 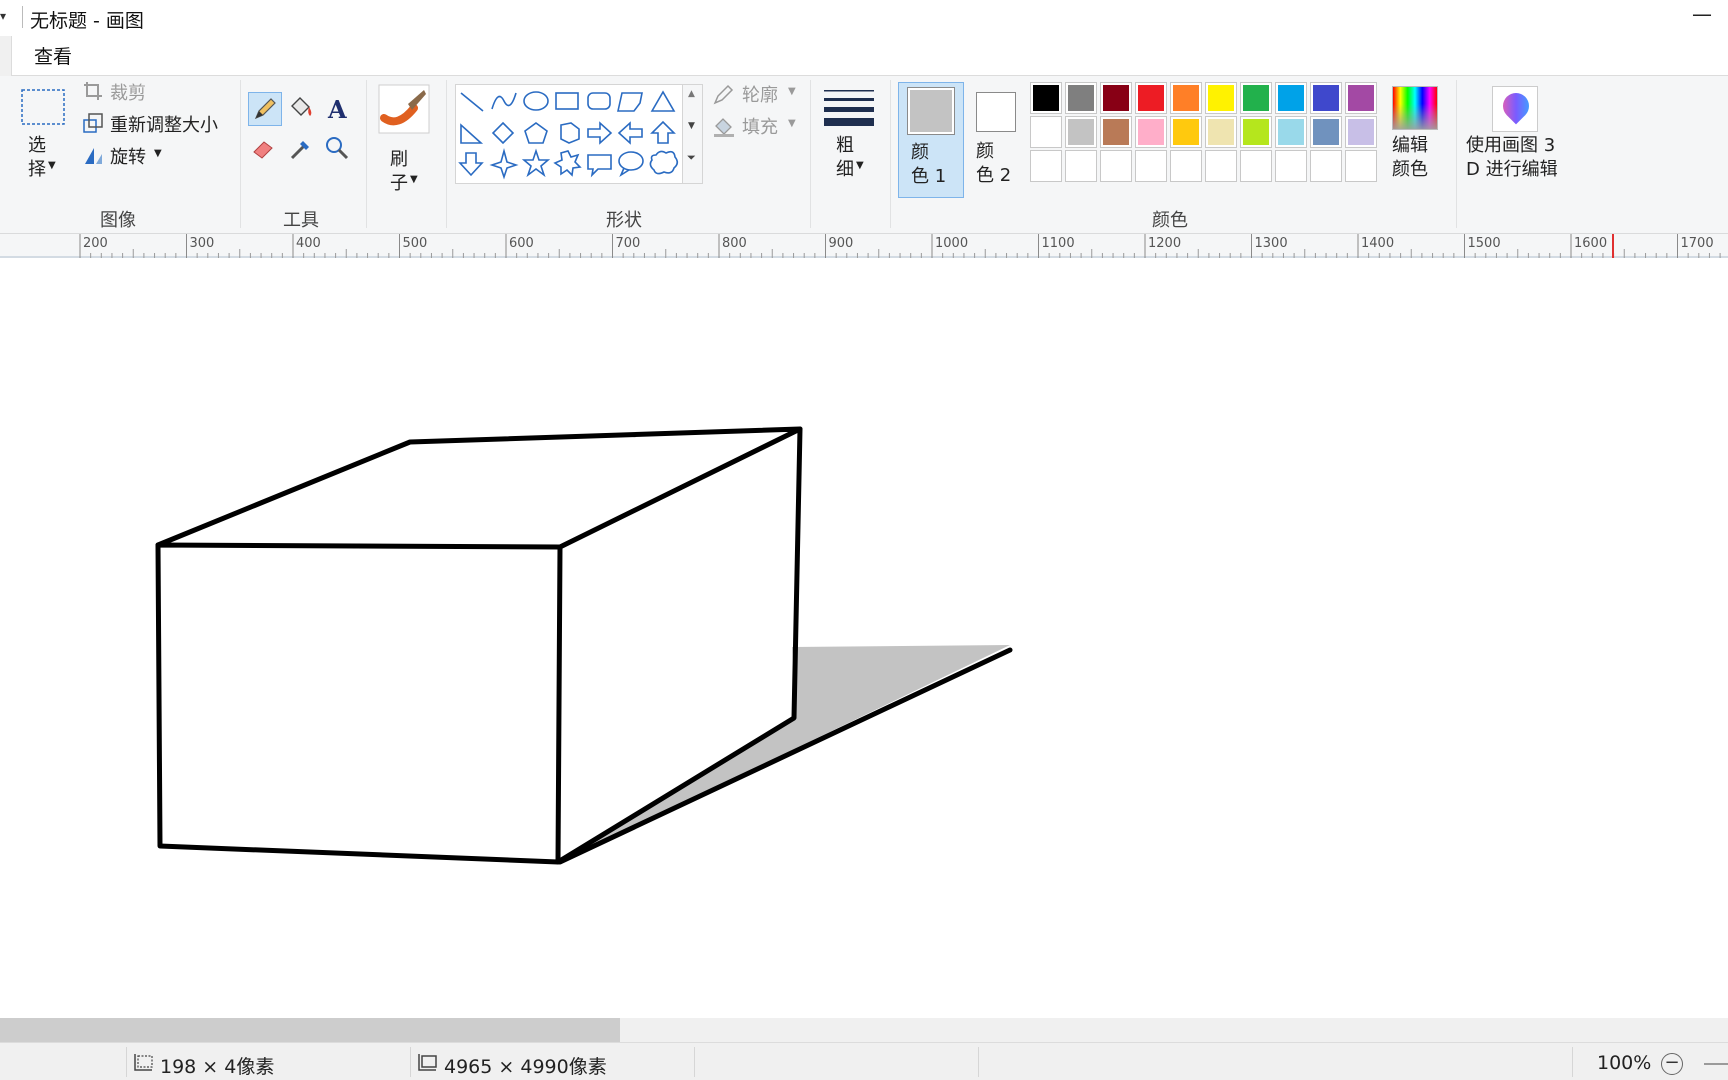 I want to click on crop-label: 裁剪, so click(x=128, y=93).